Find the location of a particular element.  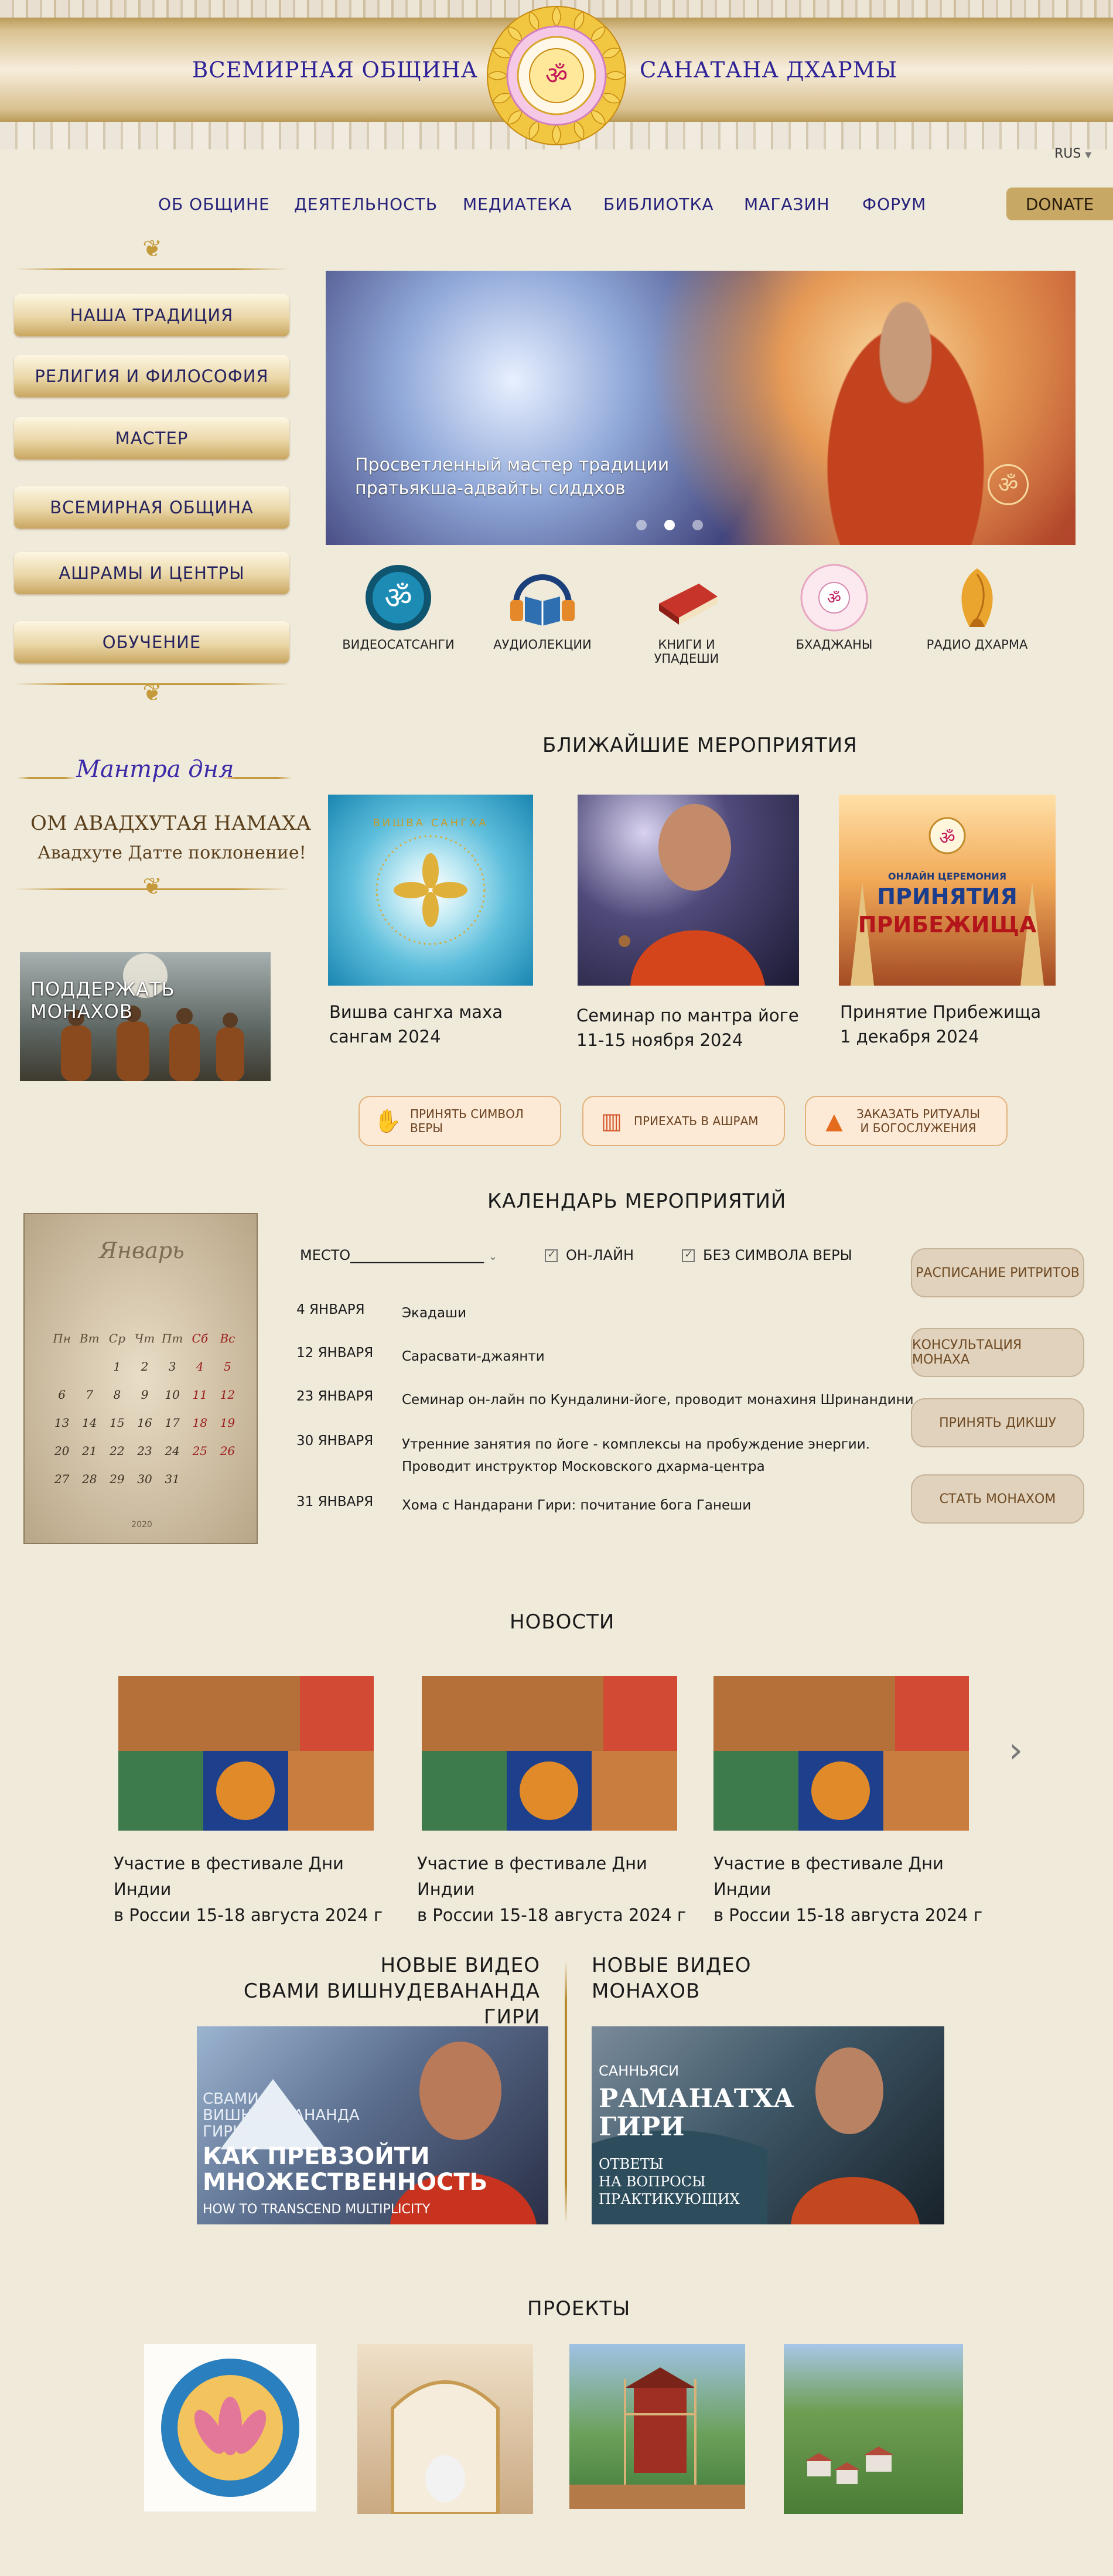

sidebar-item-education: ОБУЧЕНИЕ is located at coordinates (151, 642).